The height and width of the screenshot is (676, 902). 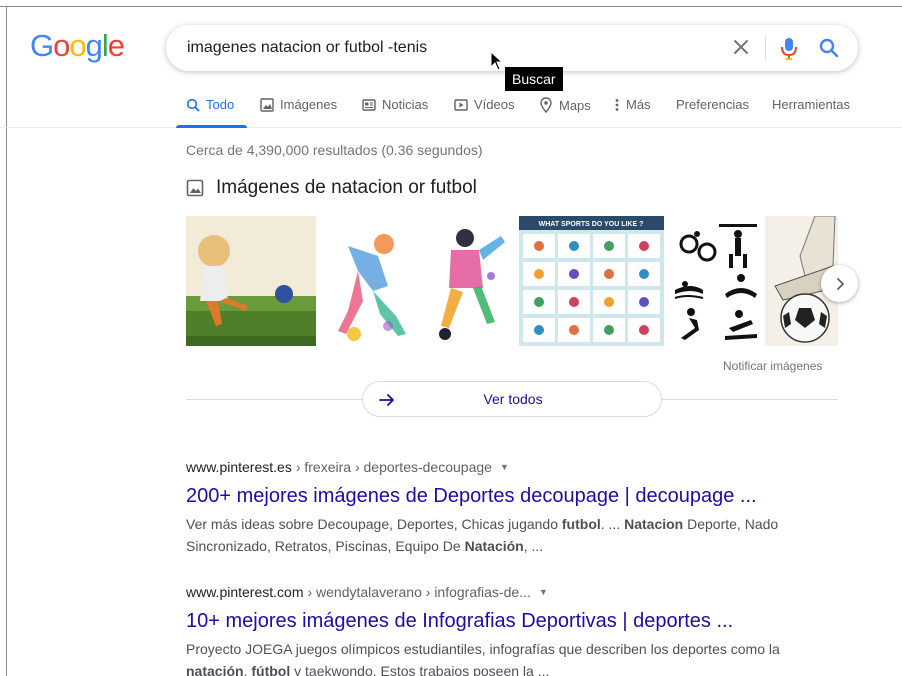 What do you see at coordinates (346, 187) in the screenshot?
I see `image-pack-title: Imágenes de natacion or futbol` at bounding box center [346, 187].